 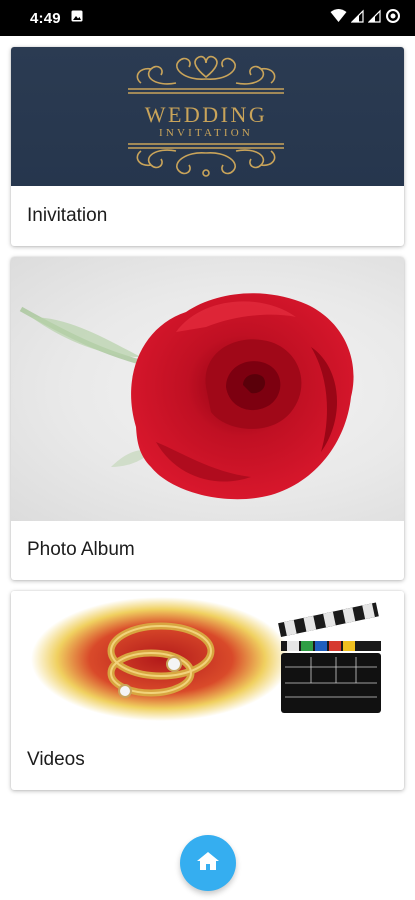 What do you see at coordinates (45, 18) in the screenshot?
I see `status-time: 4:49` at bounding box center [45, 18].